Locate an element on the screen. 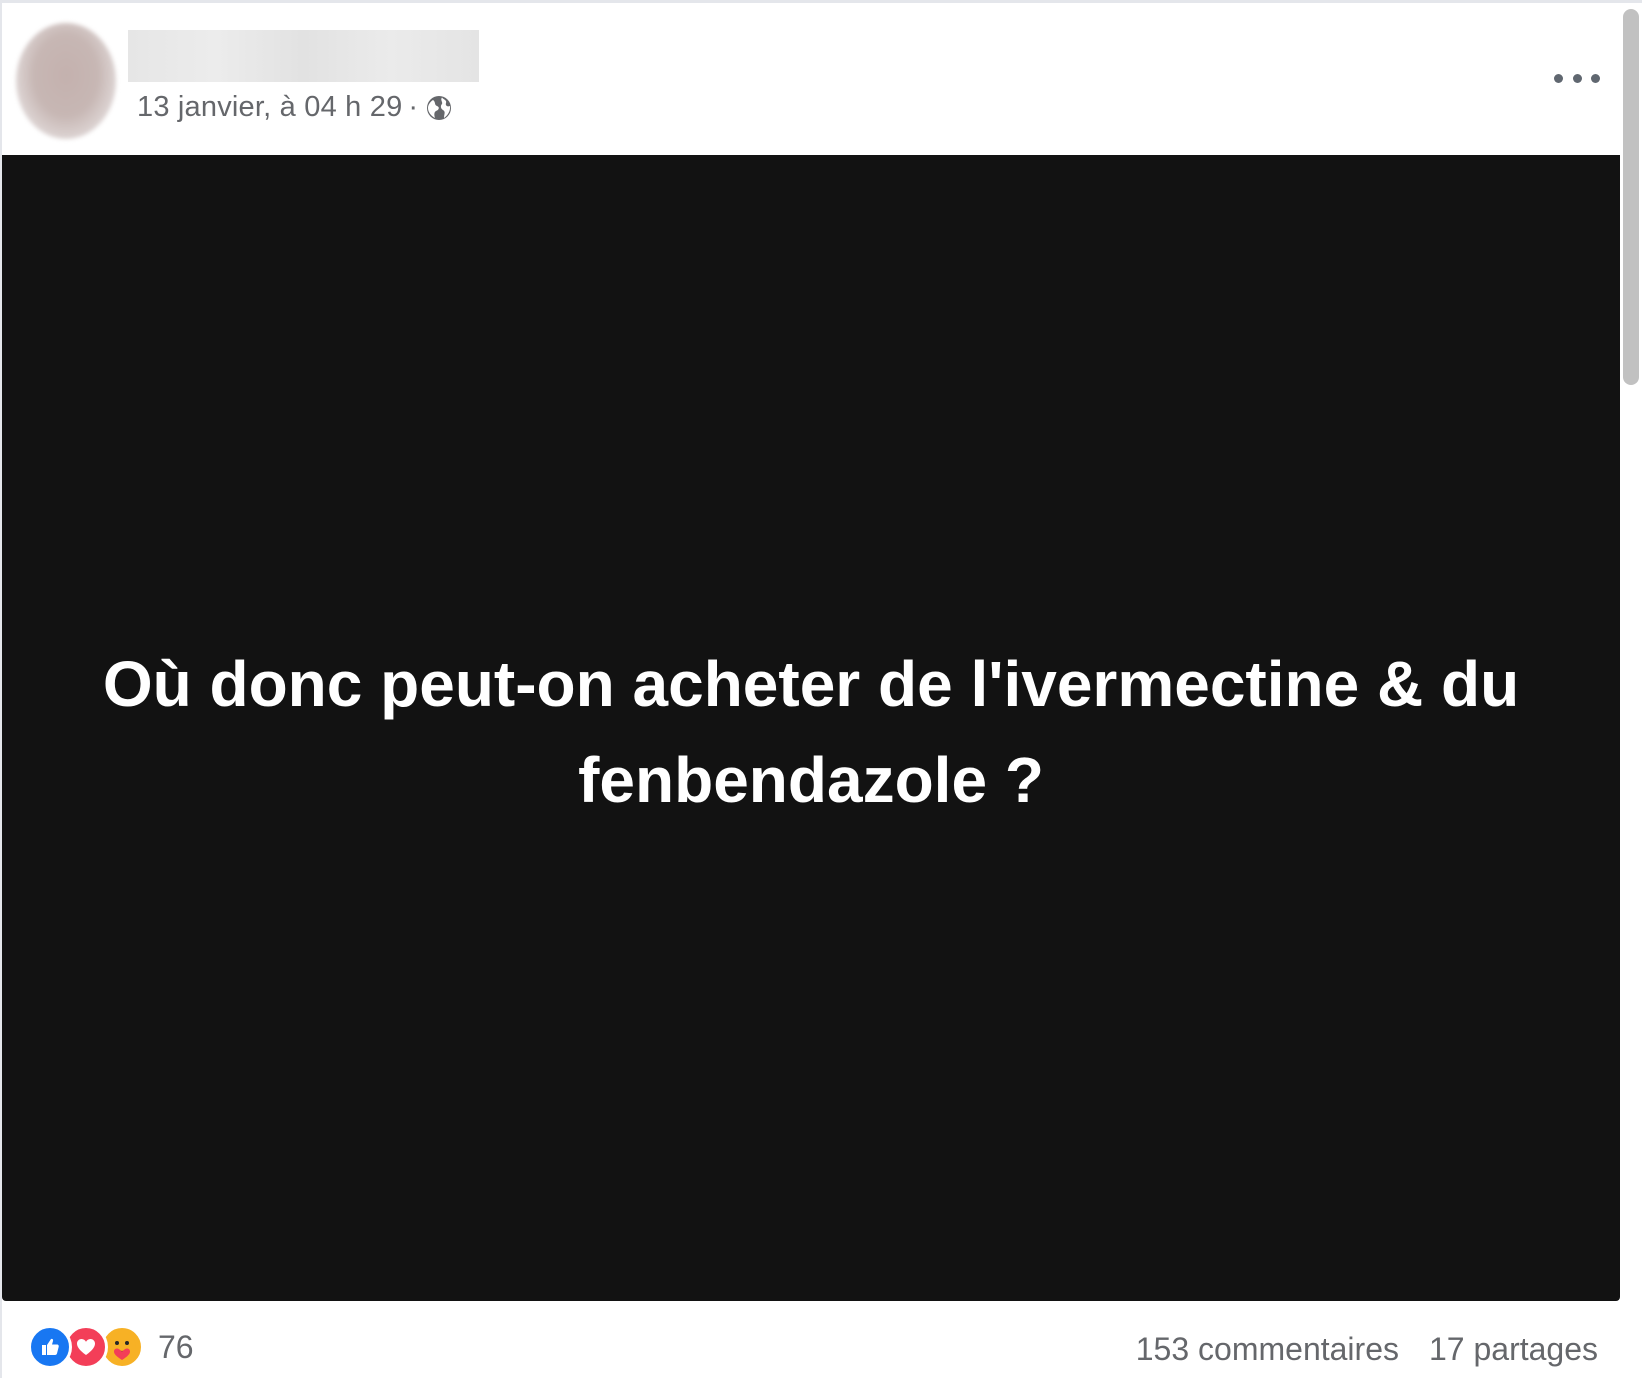 This screenshot has width=1642, height=1378. reaction-count: 76 is located at coordinates (176, 1347).